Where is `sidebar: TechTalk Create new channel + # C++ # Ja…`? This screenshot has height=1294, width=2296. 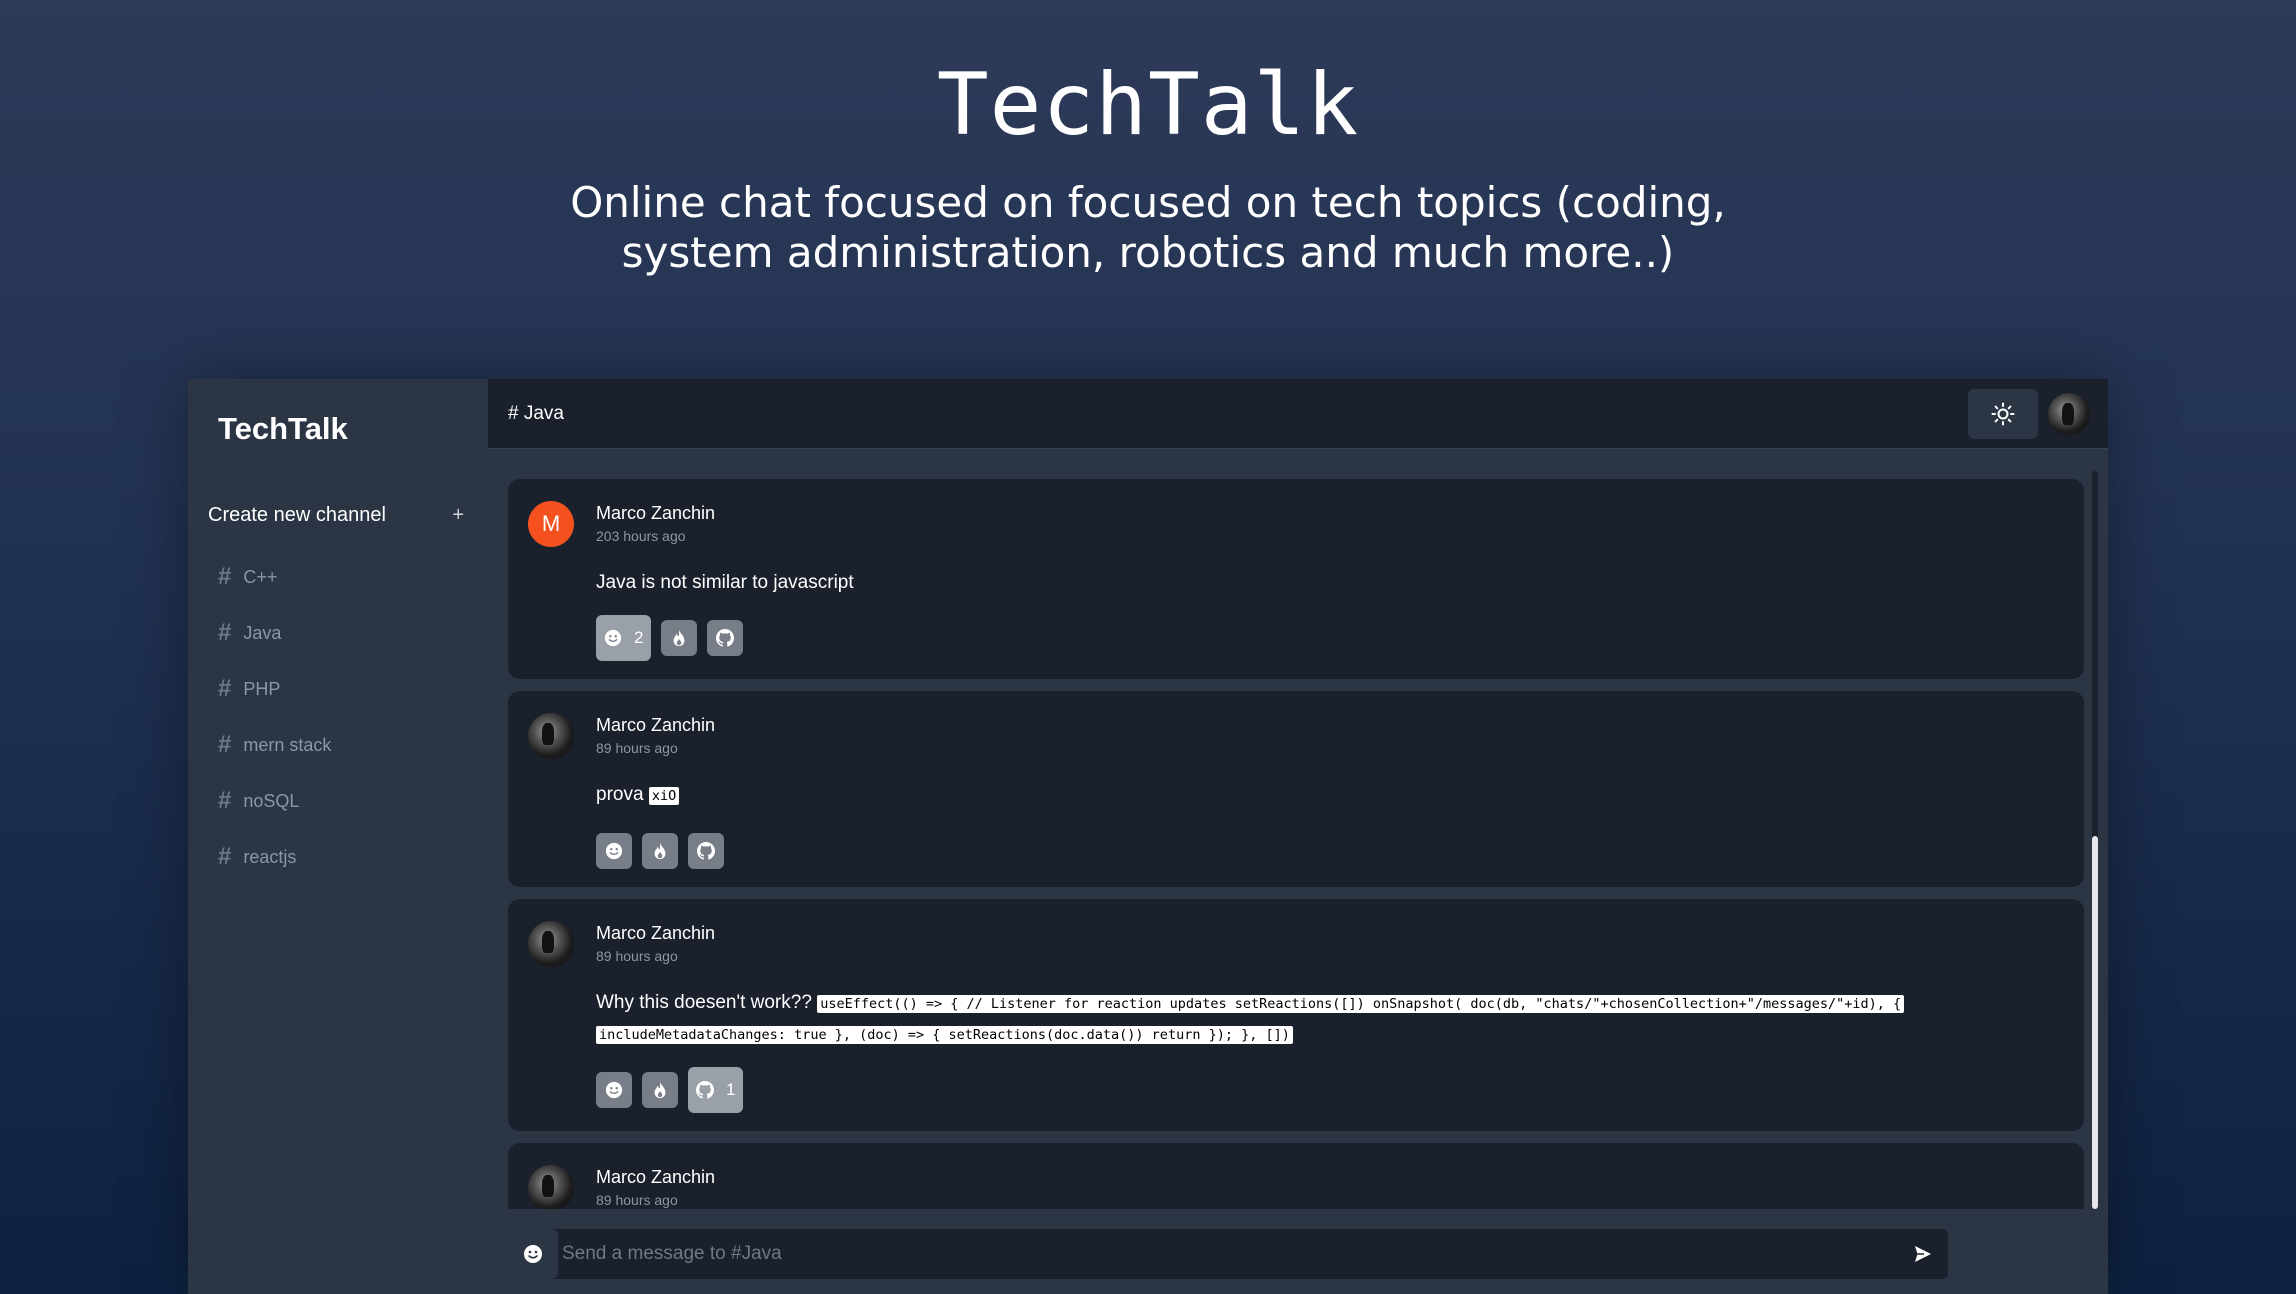 sidebar: TechTalk Create new channel + # C++ # Ja… is located at coordinates (338, 836).